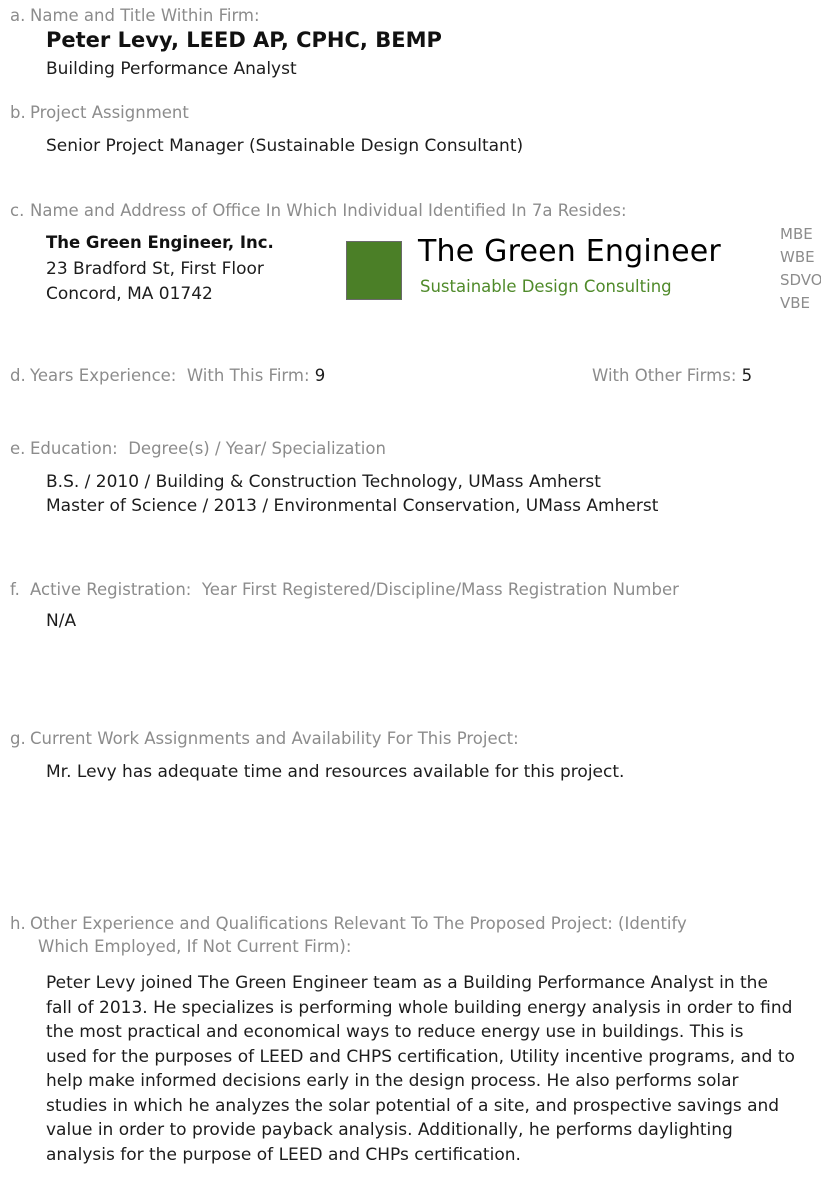 The image size is (821, 1177). Describe the element at coordinates (244, 40) in the screenshot. I see `person-name: Peter Levy, LEED AP, CPHC, BEMP` at that location.